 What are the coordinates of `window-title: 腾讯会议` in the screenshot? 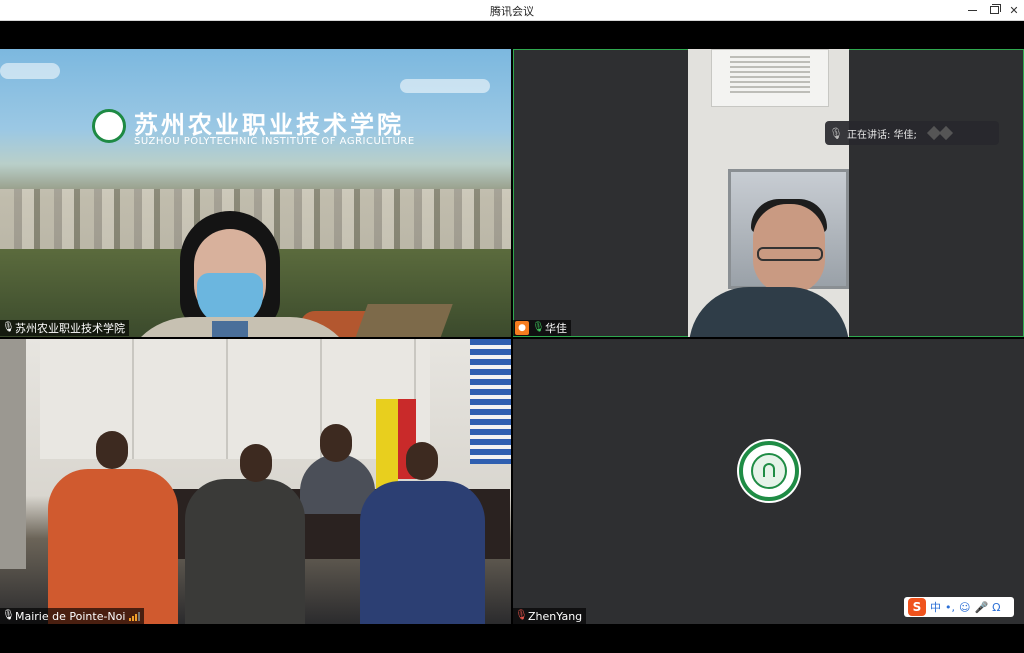 It's located at (512, 11).